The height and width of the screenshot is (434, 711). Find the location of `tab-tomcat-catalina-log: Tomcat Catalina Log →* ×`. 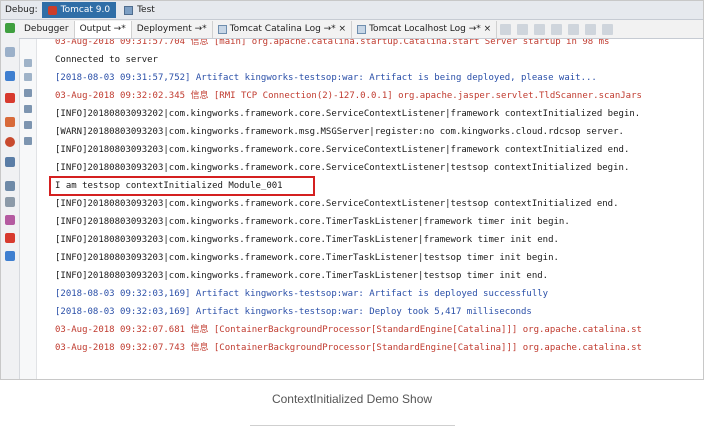

tab-tomcat-catalina-log: Tomcat Catalina Log →* × is located at coordinates (283, 29).